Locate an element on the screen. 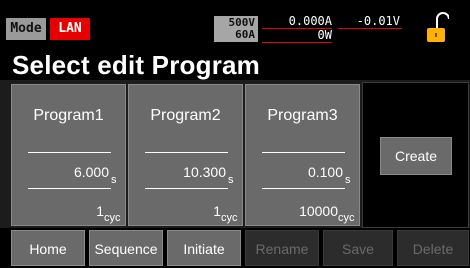 The image size is (470, 268). create-button: Create is located at coordinates (416, 156).